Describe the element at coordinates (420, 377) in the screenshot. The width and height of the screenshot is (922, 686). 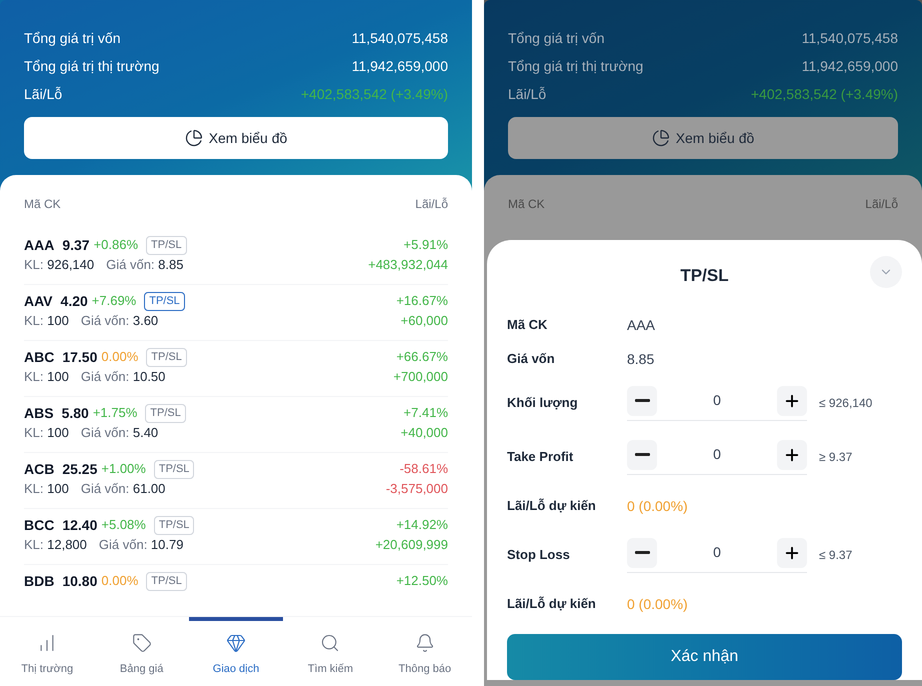
I see `profit-value: +700,000` at that location.